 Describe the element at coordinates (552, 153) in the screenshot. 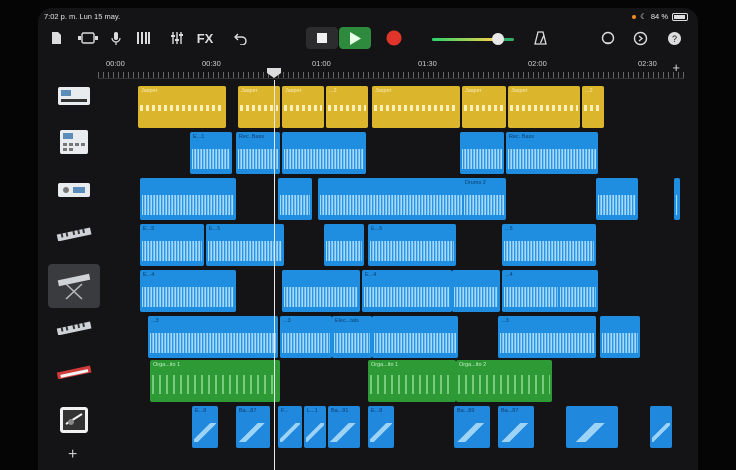

I see `audio-region: Rec. Bass` at that location.